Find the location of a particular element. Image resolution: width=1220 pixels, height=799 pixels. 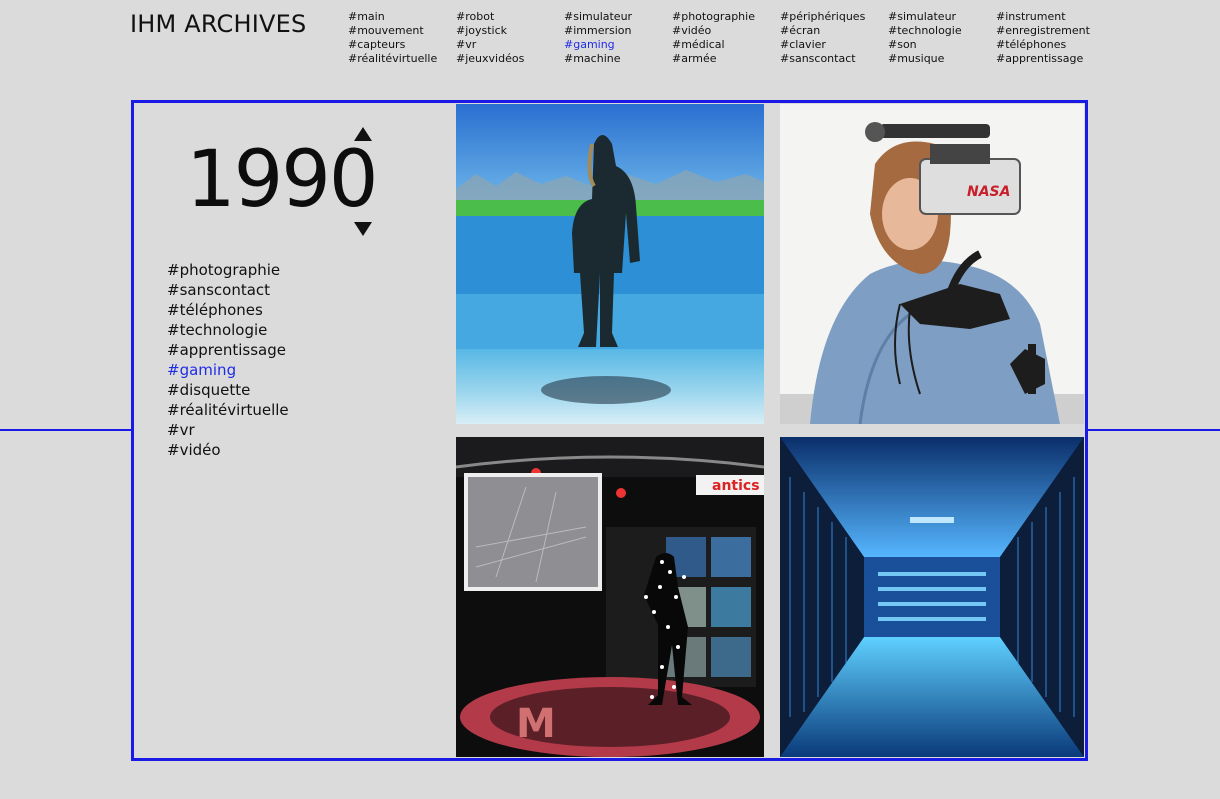

entry-tag-link: #apprentissage is located at coordinates (228, 350).